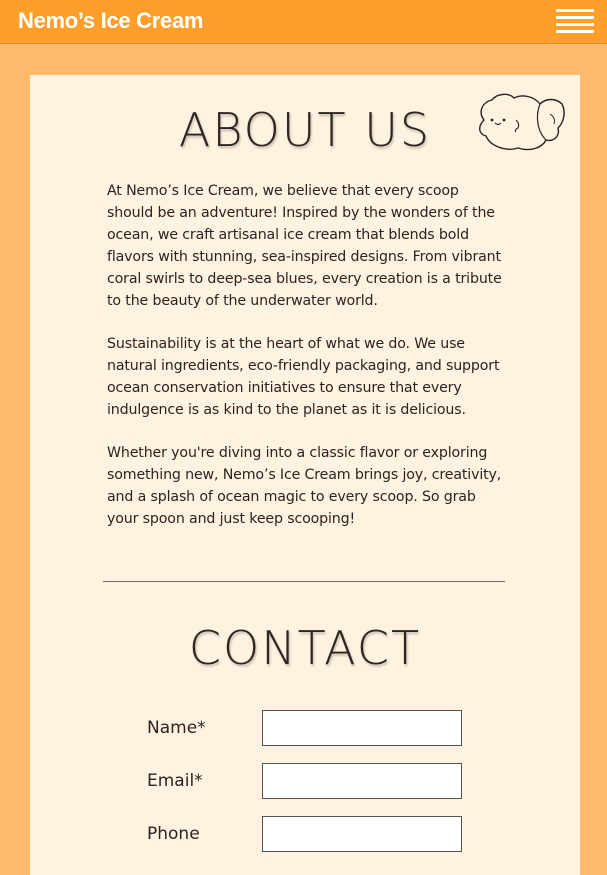  I want to click on name-label: Name*, so click(176, 728).